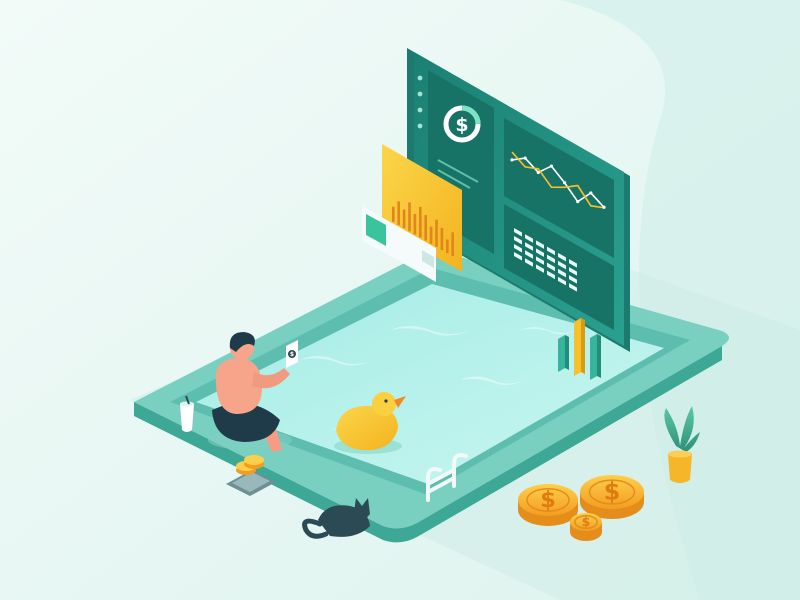 This screenshot has height=600, width=800. Describe the element at coordinates (386, 401) in the screenshot. I see `duck-eye` at that location.